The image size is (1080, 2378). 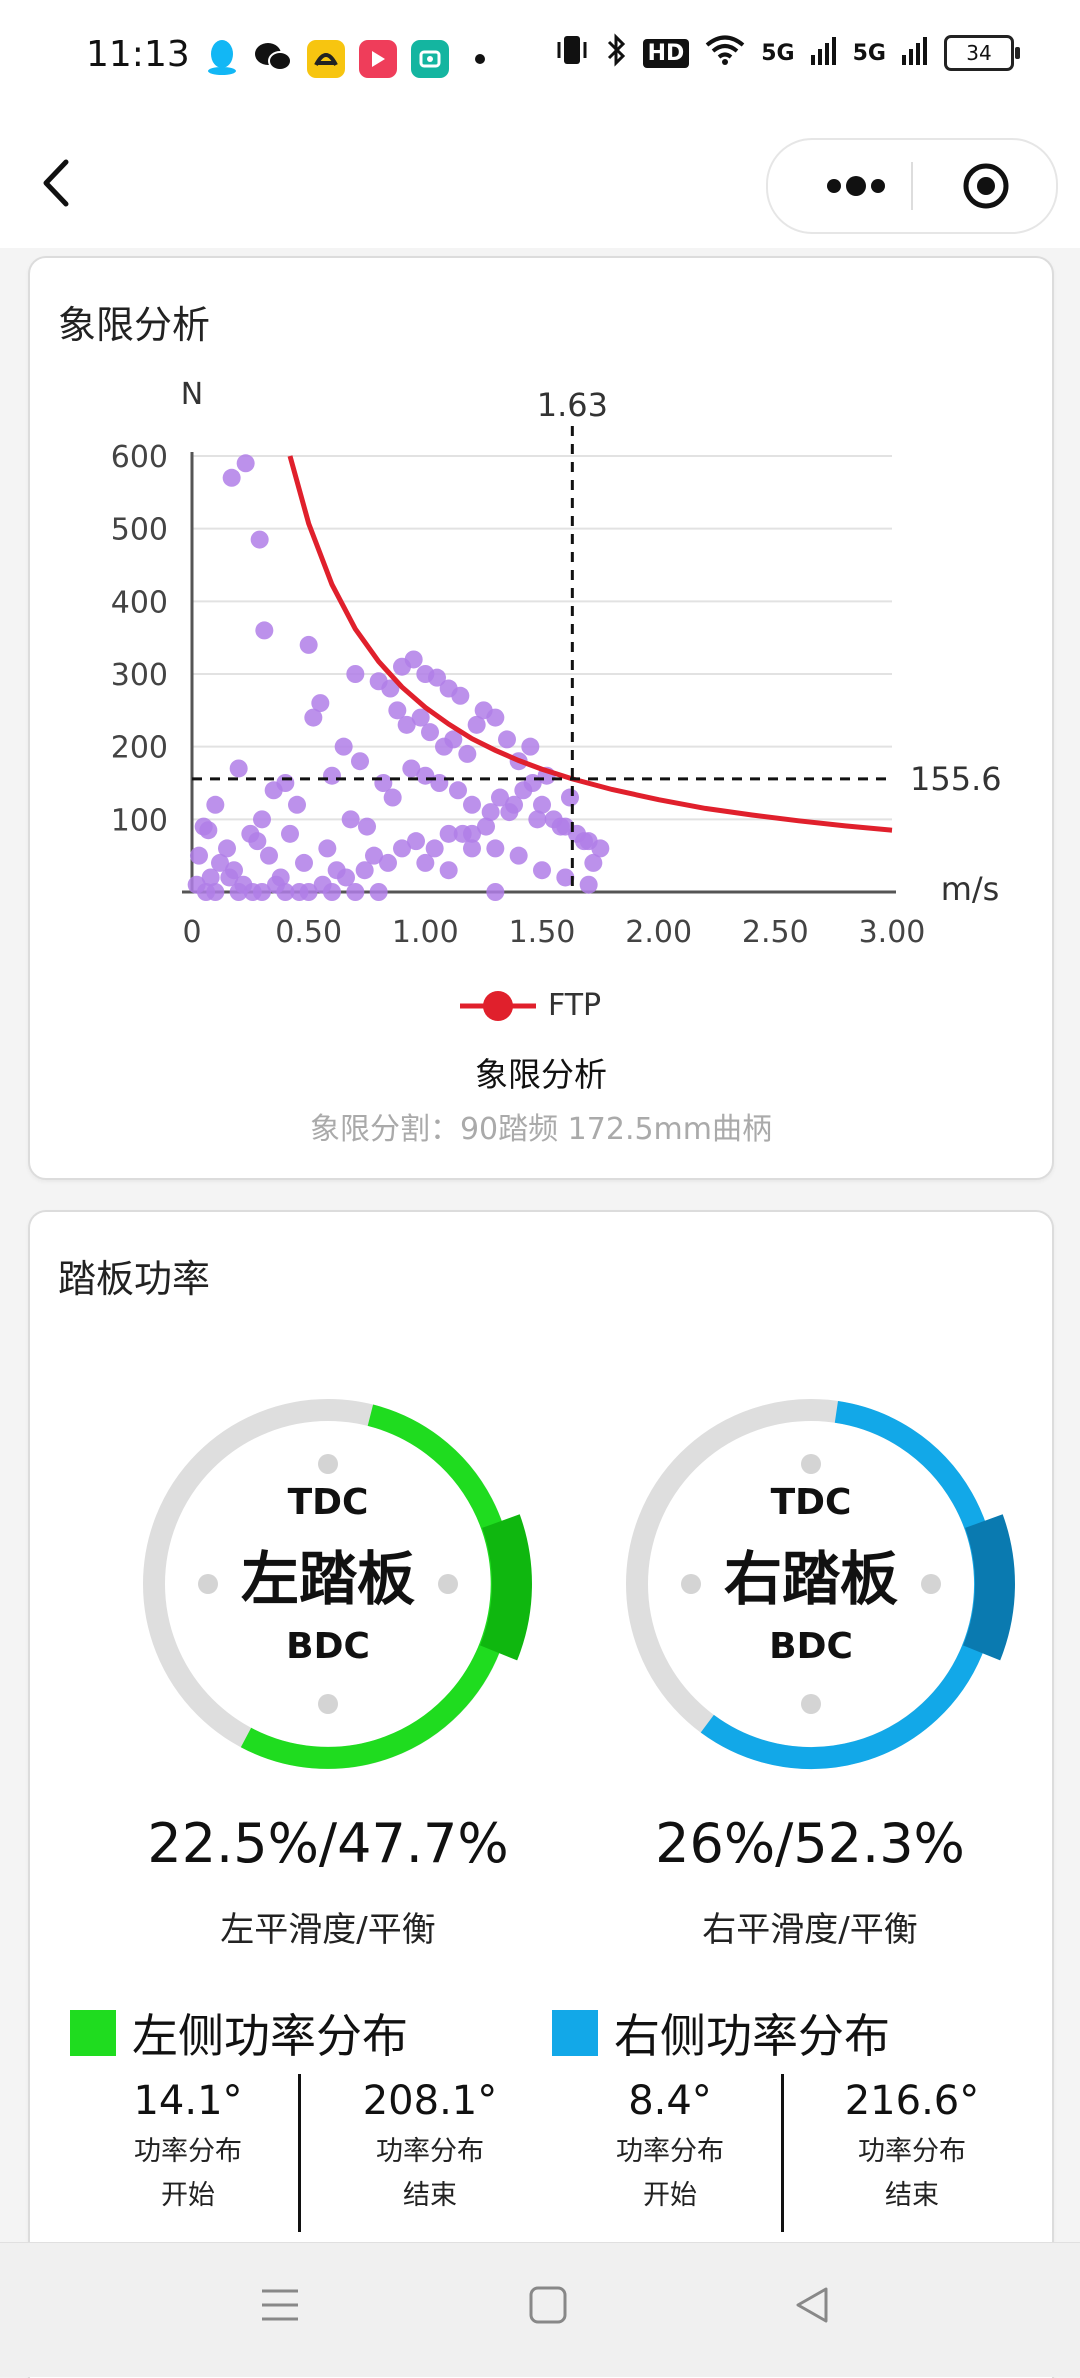 What do you see at coordinates (270, 2036) in the screenshot?
I see `left-distribution-title: 左侧功率分布` at bounding box center [270, 2036].